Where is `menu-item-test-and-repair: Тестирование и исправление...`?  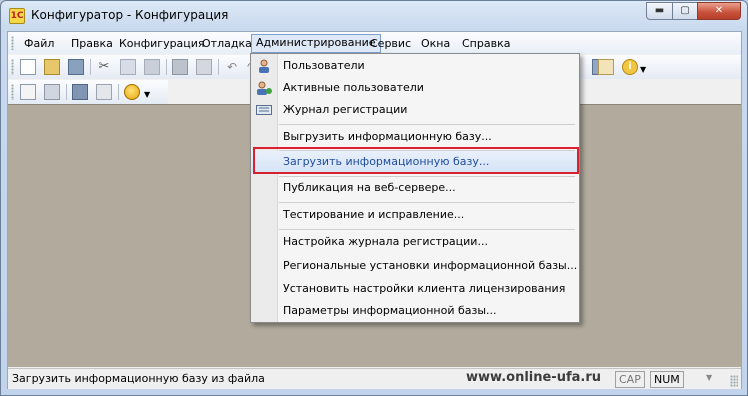 menu-item-test-and-repair: Тестирование и исправление... is located at coordinates (415, 215).